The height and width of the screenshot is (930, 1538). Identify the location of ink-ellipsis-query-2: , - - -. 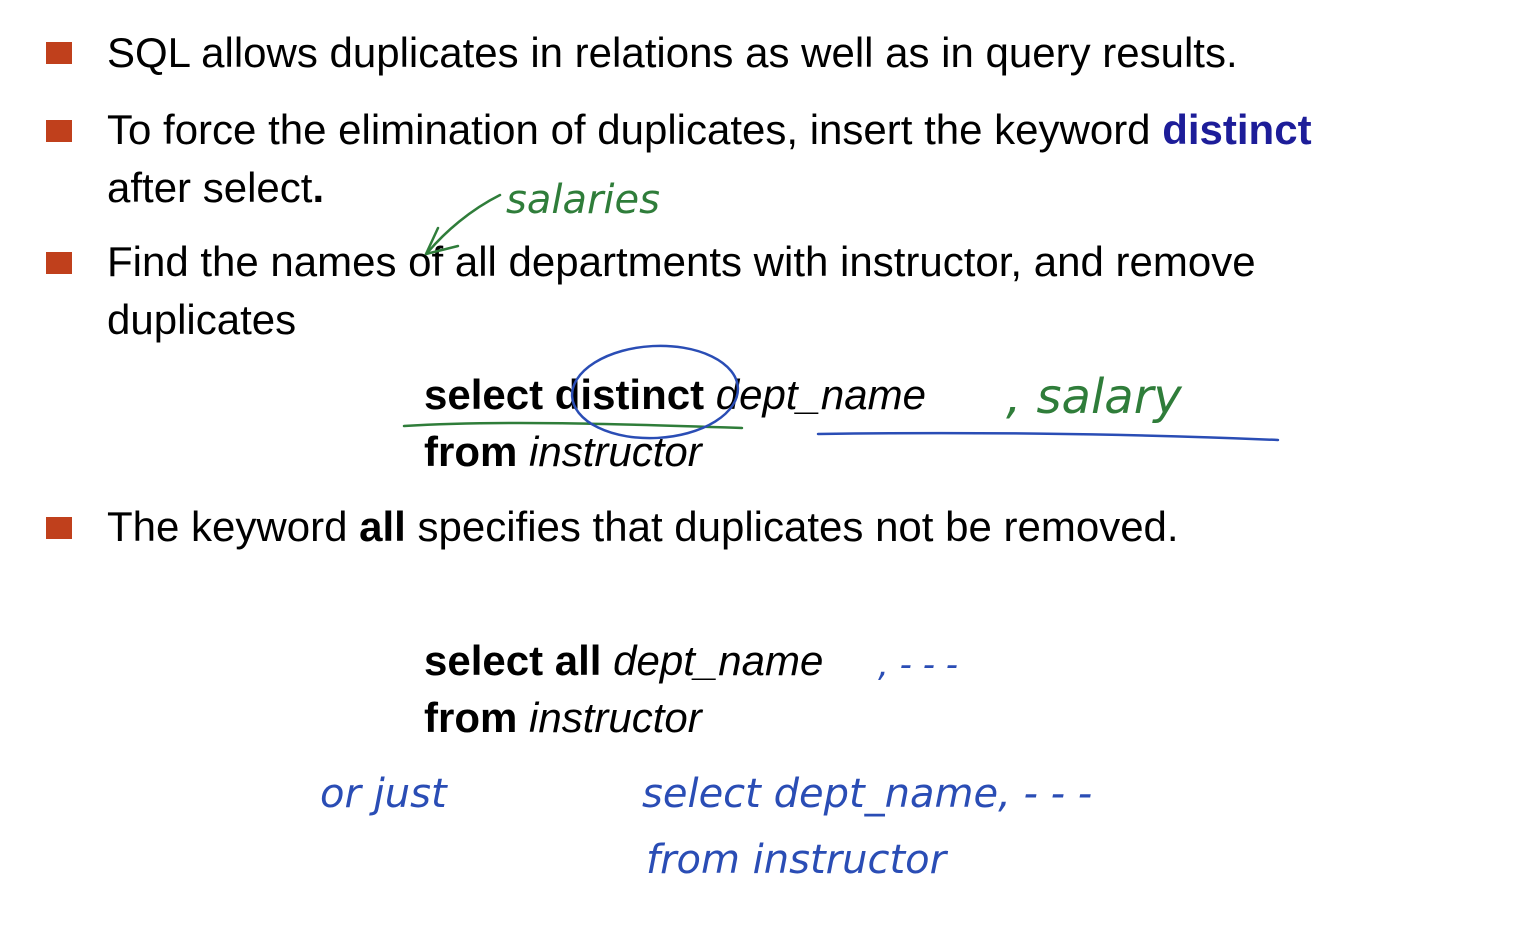
(918, 665).